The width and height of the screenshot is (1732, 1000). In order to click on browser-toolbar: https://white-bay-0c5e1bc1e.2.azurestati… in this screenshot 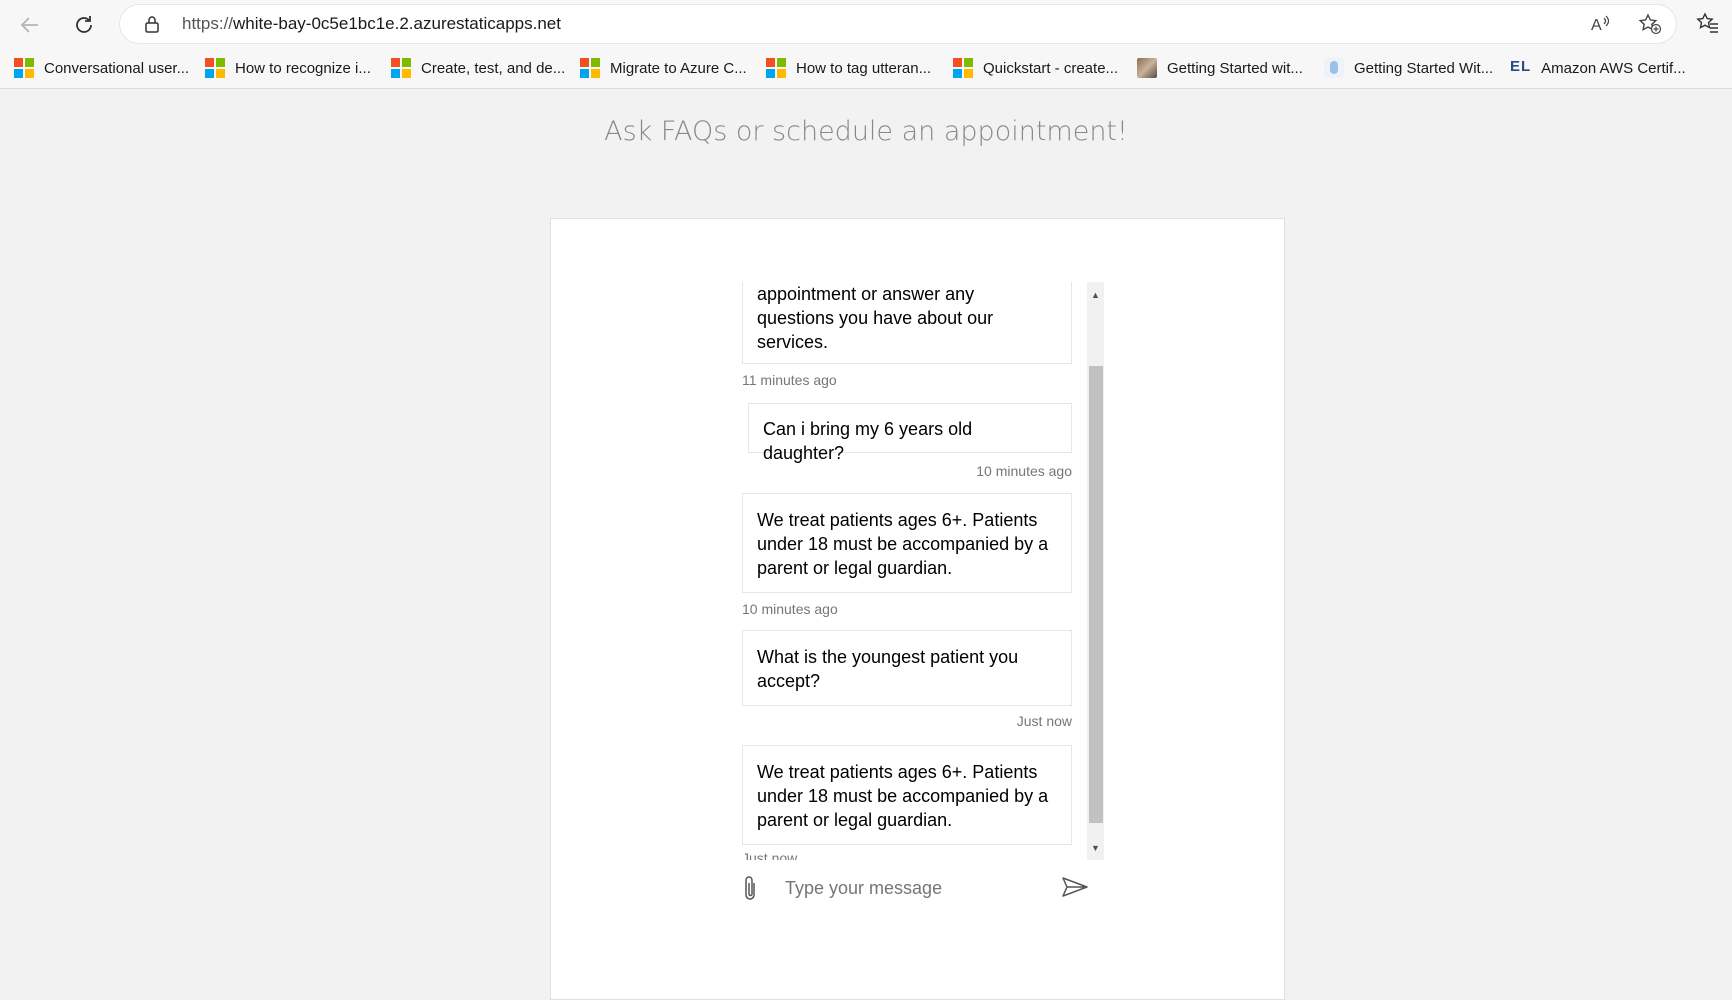, I will do `click(866, 24)`.